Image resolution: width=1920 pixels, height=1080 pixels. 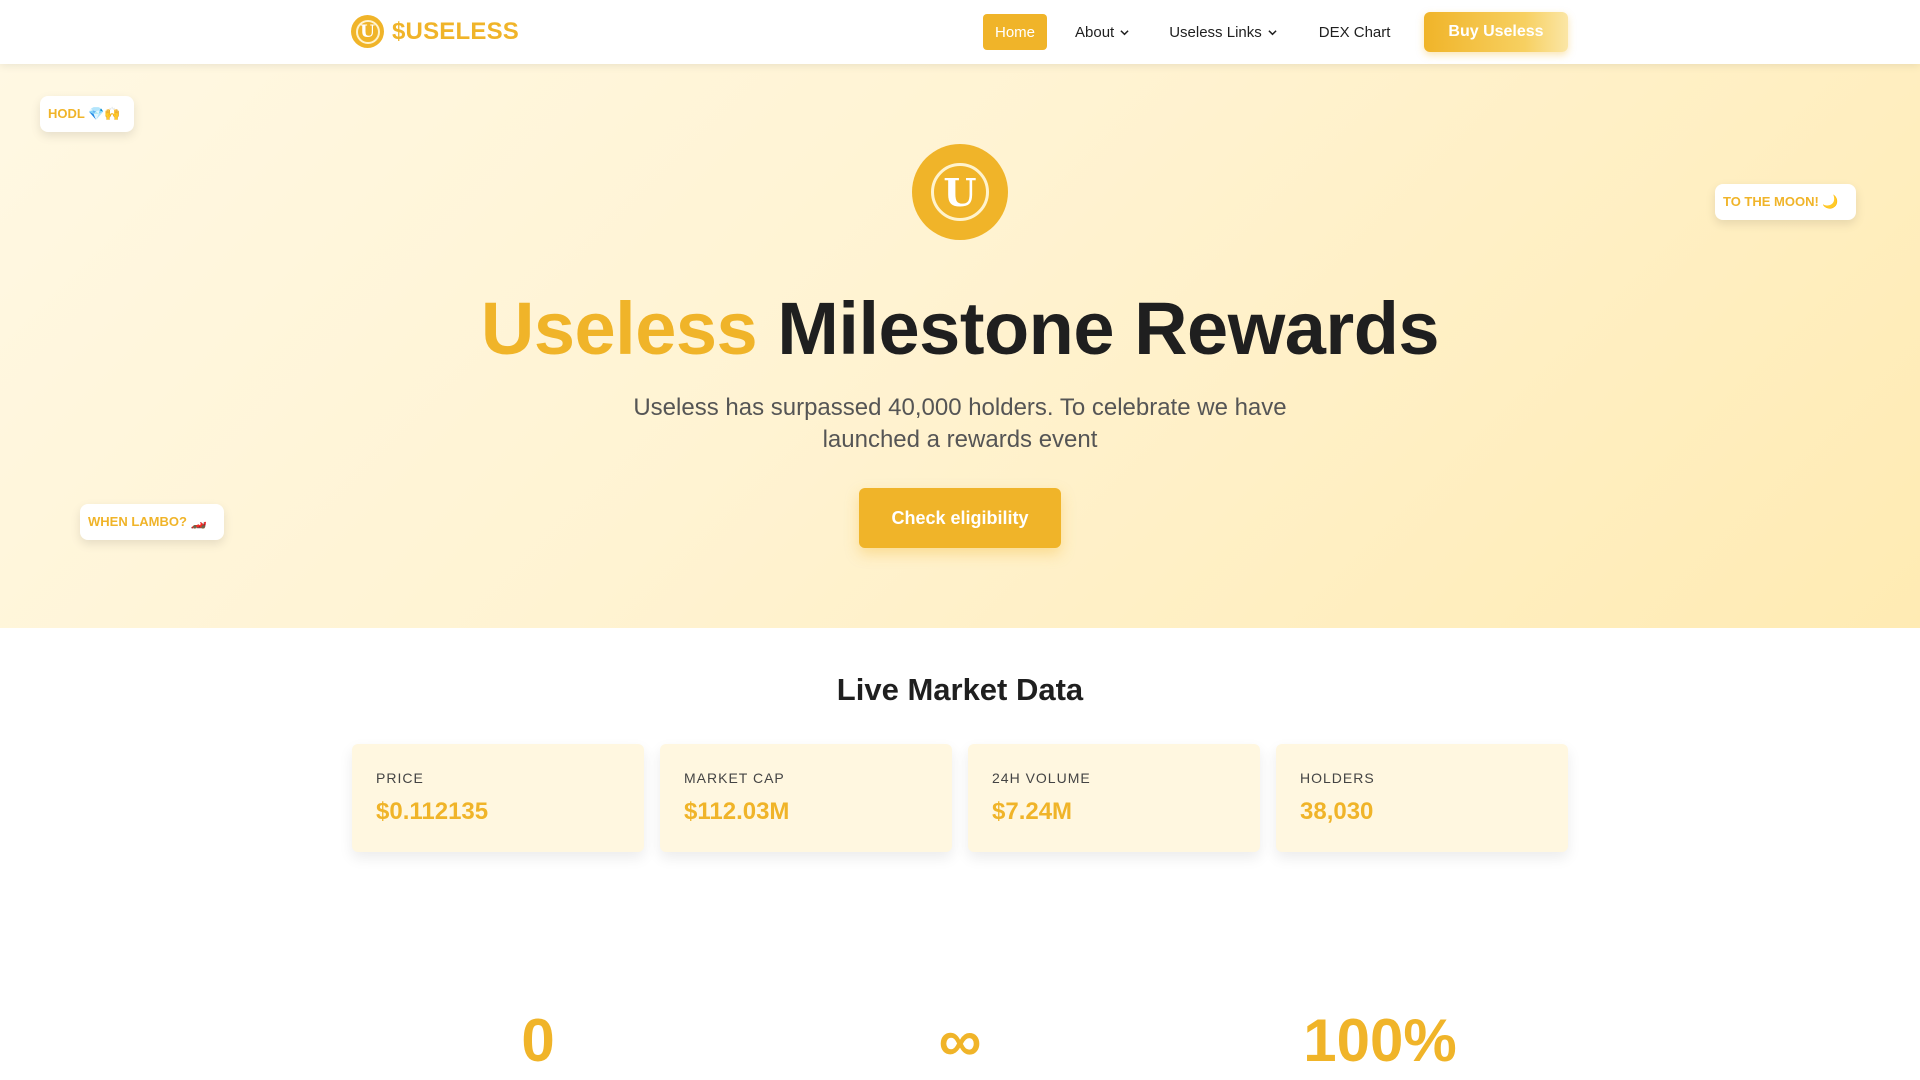 I want to click on market-section-title: Live Market Data, so click(x=960, y=689).